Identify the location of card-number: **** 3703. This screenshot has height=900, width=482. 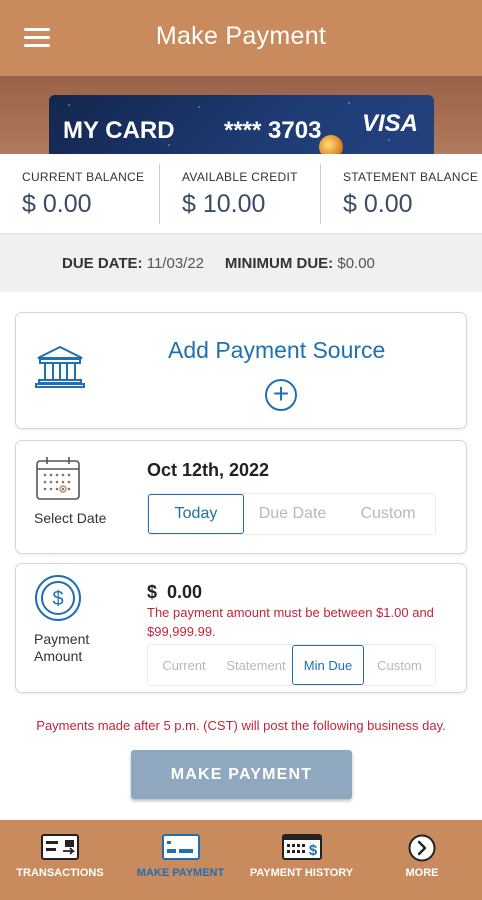
(273, 130).